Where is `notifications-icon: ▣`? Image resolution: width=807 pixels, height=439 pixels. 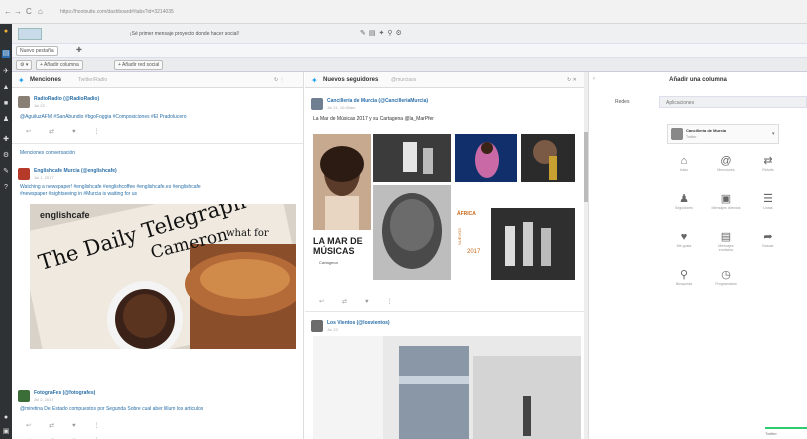
notifications-icon: ▣ is located at coordinates (6, 432).